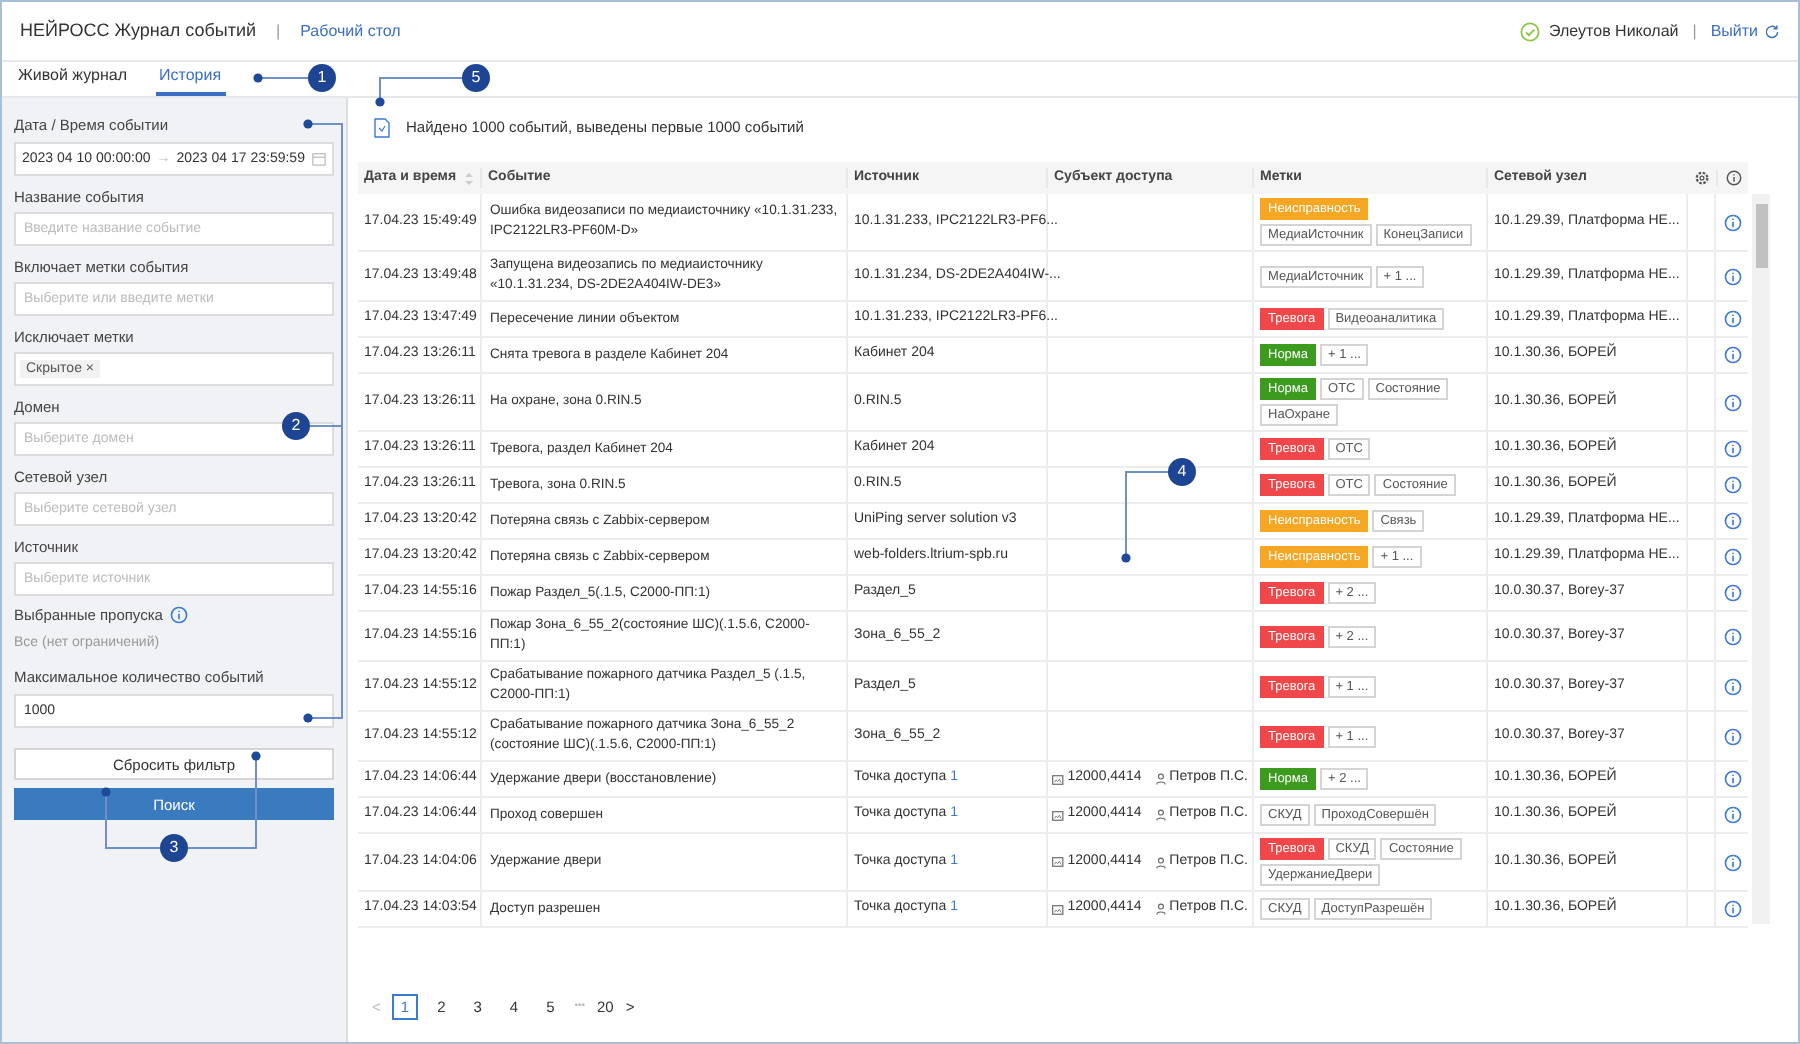  Describe the element at coordinates (1761, 559) in the screenshot. I see `scrollbar` at that location.